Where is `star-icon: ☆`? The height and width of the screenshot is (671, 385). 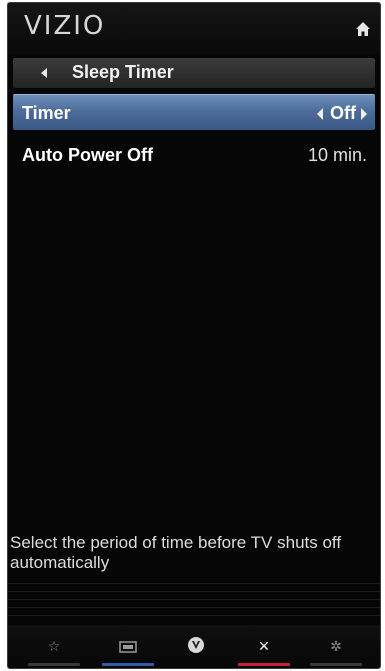 star-icon: ☆ is located at coordinates (54, 647).